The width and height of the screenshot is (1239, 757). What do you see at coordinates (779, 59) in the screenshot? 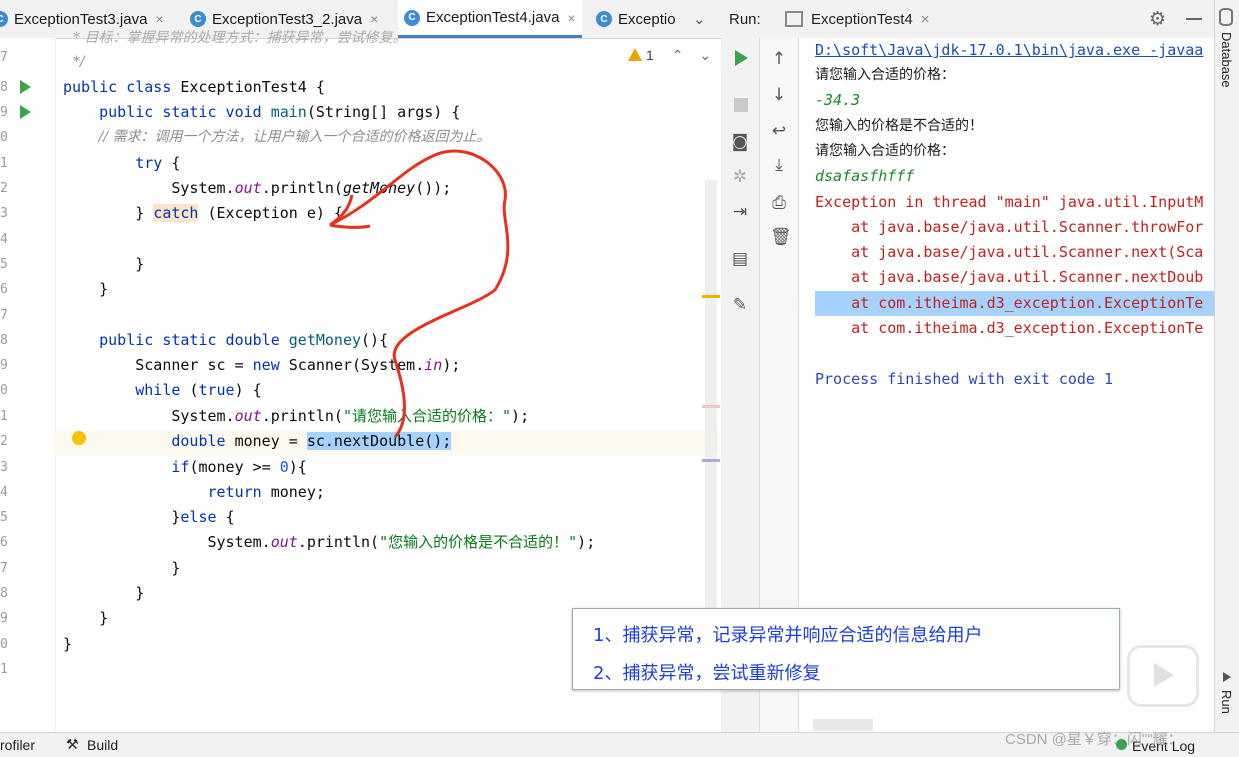
I see `arrow-up-icon: ↑` at bounding box center [779, 59].